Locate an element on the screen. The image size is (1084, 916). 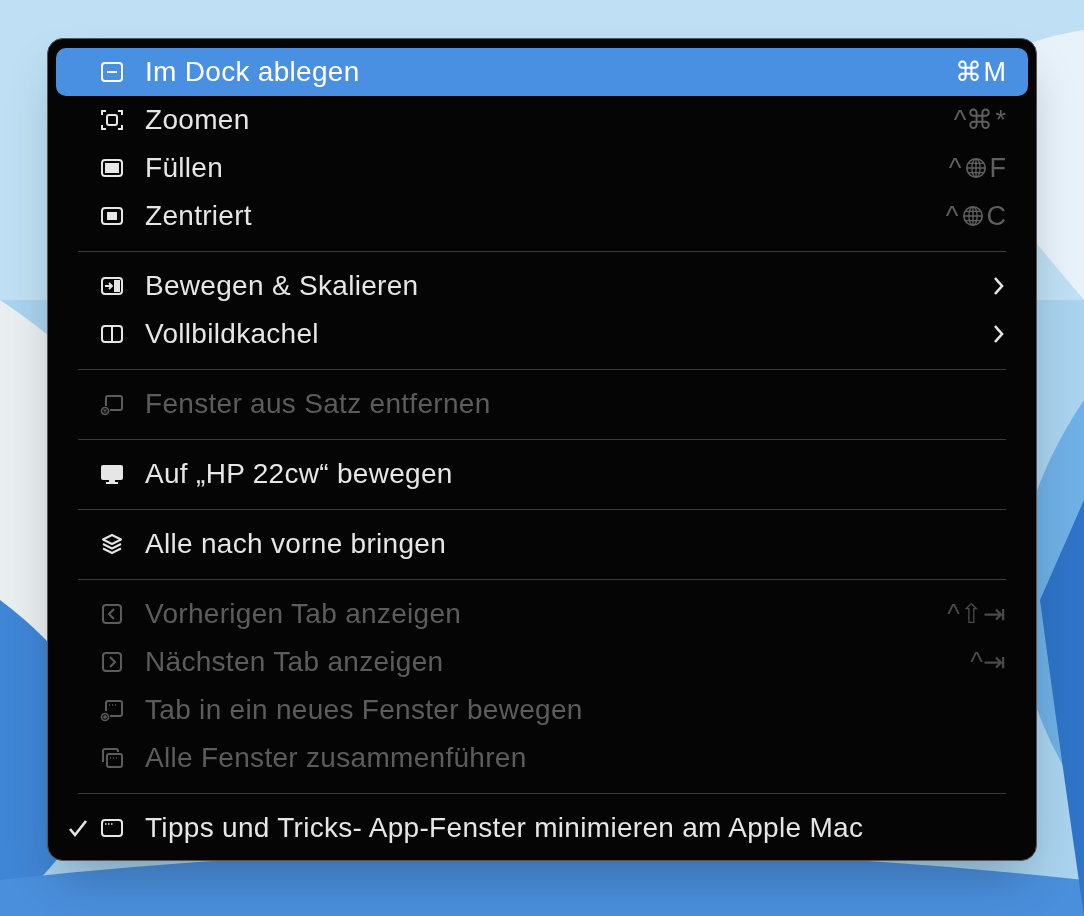
menu-item: Alle nach vorne bringen is located at coordinates (542, 544).